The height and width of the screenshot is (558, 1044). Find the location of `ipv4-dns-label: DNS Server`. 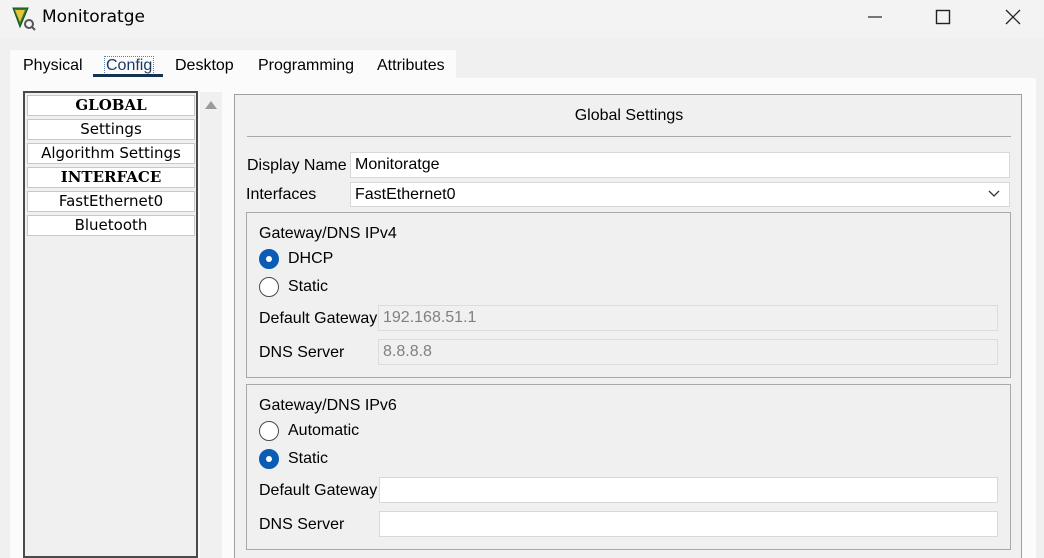

ipv4-dns-label: DNS Server is located at coordinates (302, 352).